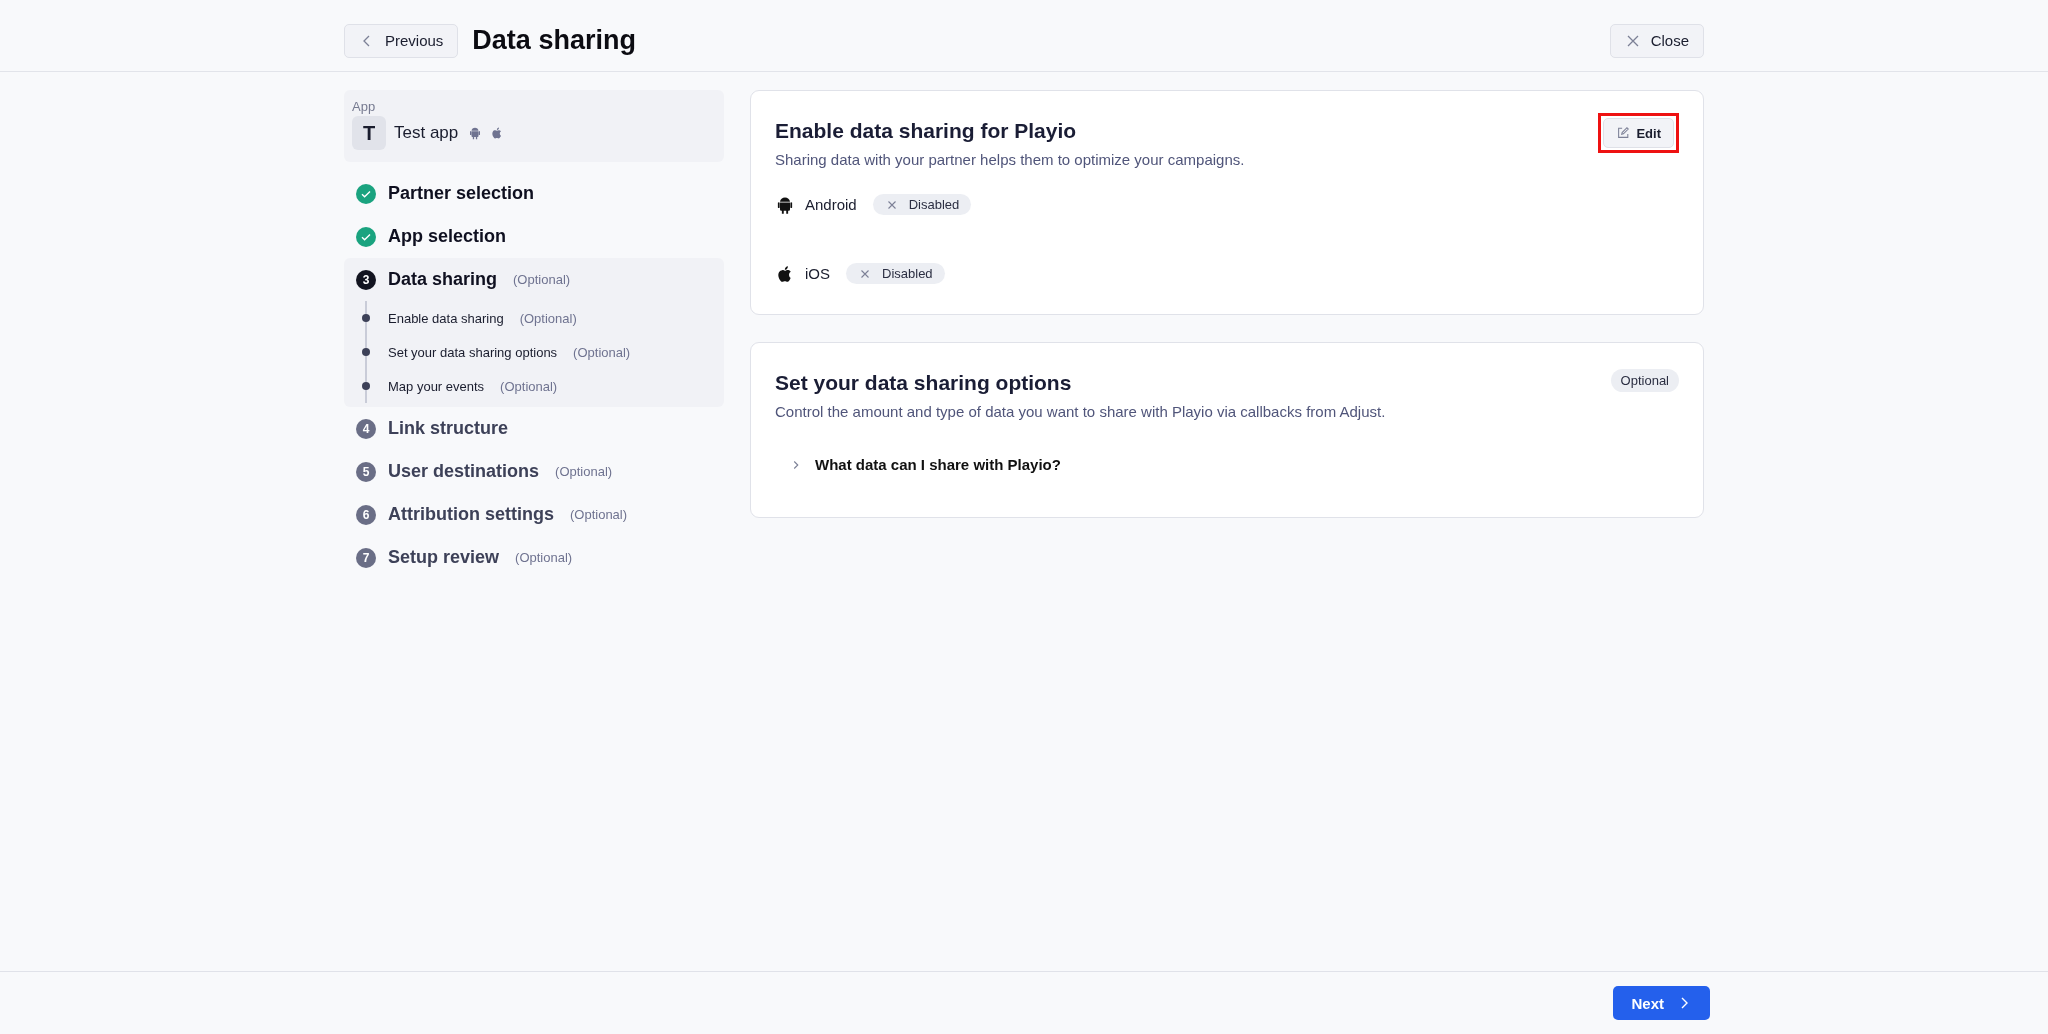 Image resolution: width=2048 pixels, height=1034 pixels. I want to click on step-item: 7 Setup review (Optional), so click(534, 557).